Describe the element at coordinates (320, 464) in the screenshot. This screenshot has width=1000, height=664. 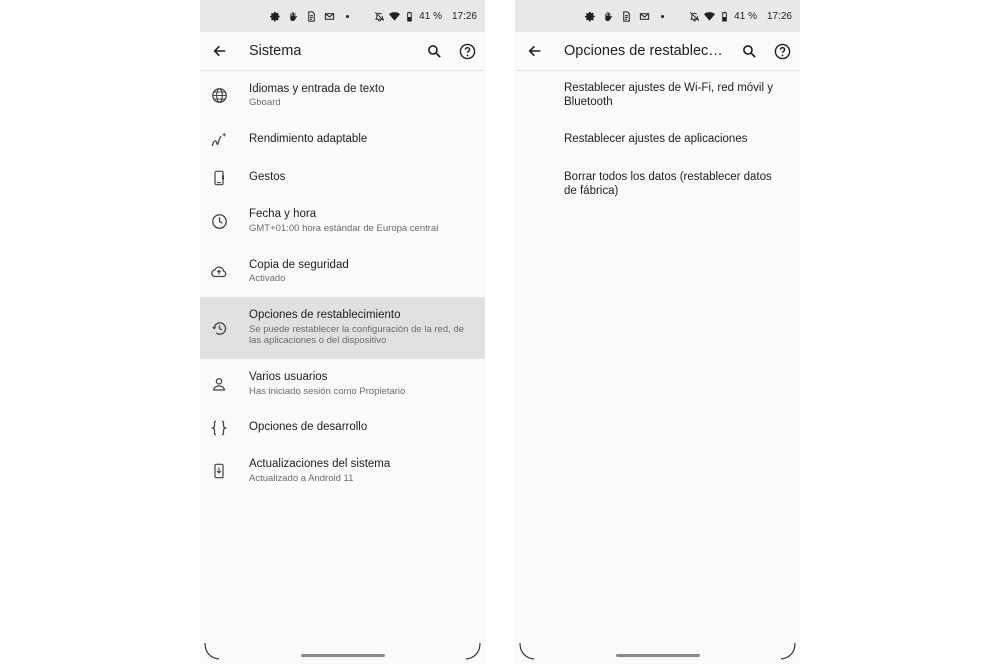
I see `list-item-title: Actualizaciones del sistema` at that location.